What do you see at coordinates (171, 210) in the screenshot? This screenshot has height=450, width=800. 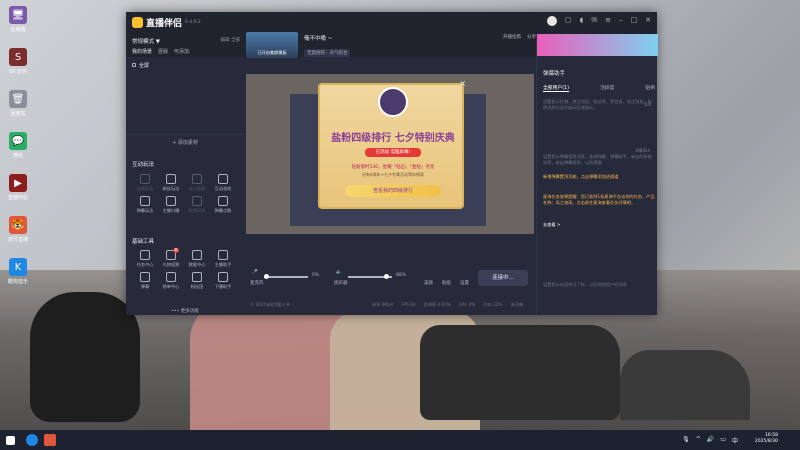 I see `tool-label: 主播口播` at bounding box center [171, 210].